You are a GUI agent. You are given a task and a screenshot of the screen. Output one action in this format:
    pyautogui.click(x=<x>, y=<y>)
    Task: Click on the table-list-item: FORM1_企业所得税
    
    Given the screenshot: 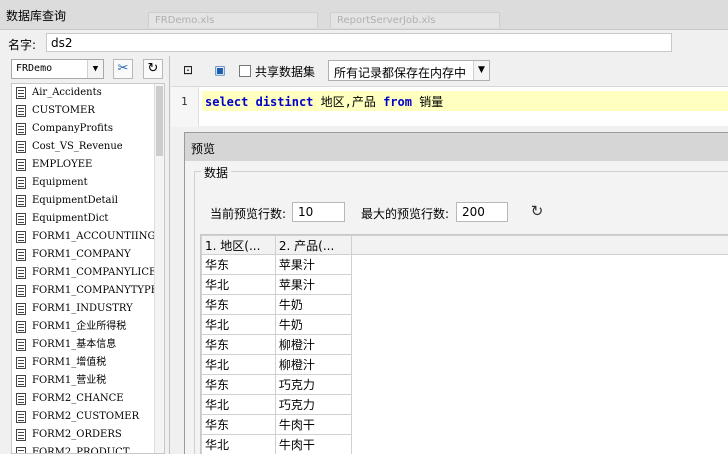 What is the action you would take?
    pyautogui.click(x=83, y=327)
    